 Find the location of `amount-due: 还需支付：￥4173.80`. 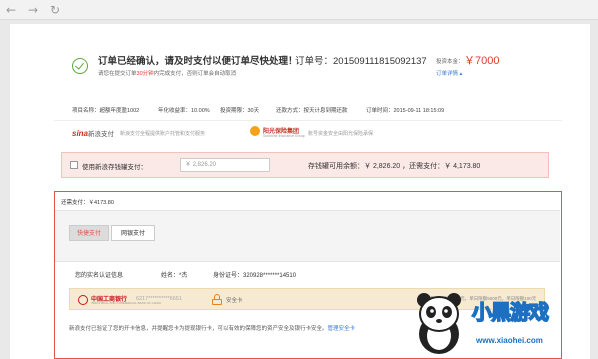

amount-due: 还需支付：￥4173.80 is located at coordinates (87, 203).